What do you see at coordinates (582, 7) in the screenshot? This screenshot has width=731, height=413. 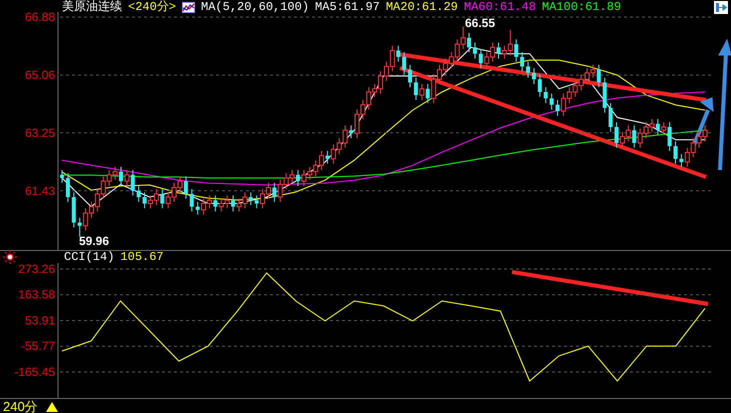 I see `ma-value: MA100:61.89` at bounding box center [582, 7].